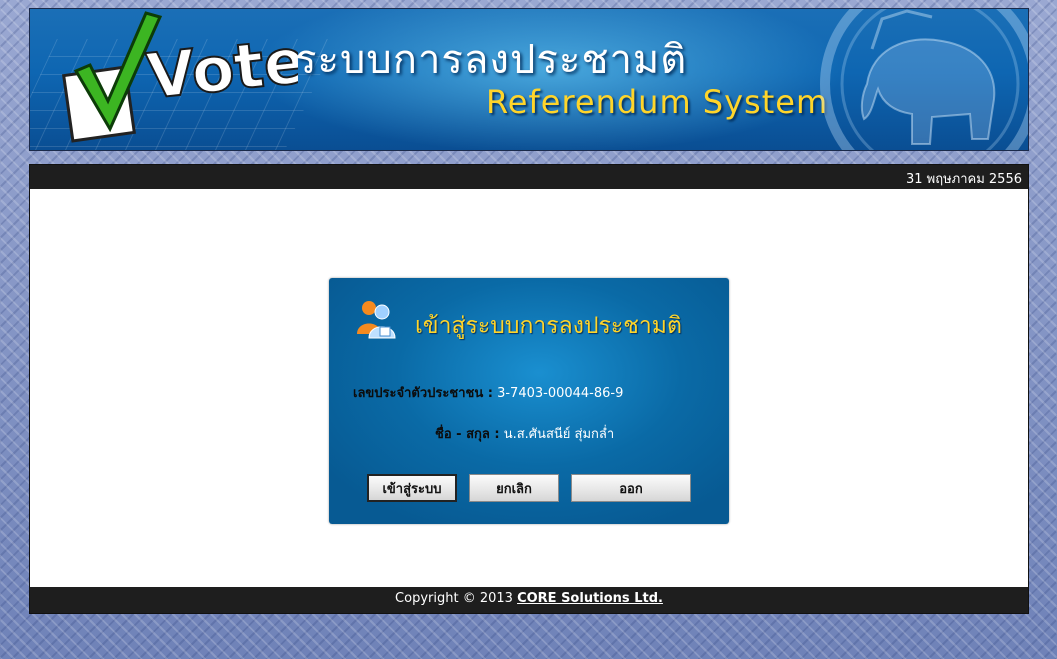  I want to click on footer-bar: Copyright © 2013 CORE Solutions Ltd., so click(529, 600).